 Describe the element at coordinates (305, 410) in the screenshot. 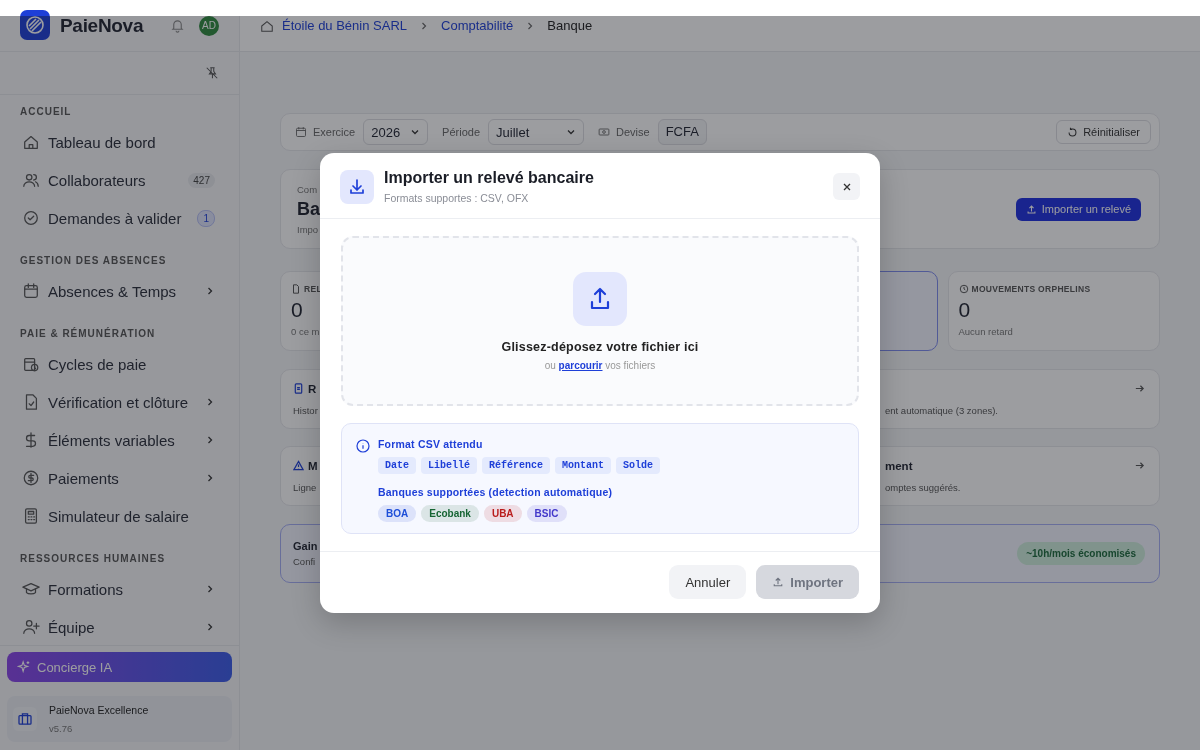

I see `card-description: Histor` at that location.